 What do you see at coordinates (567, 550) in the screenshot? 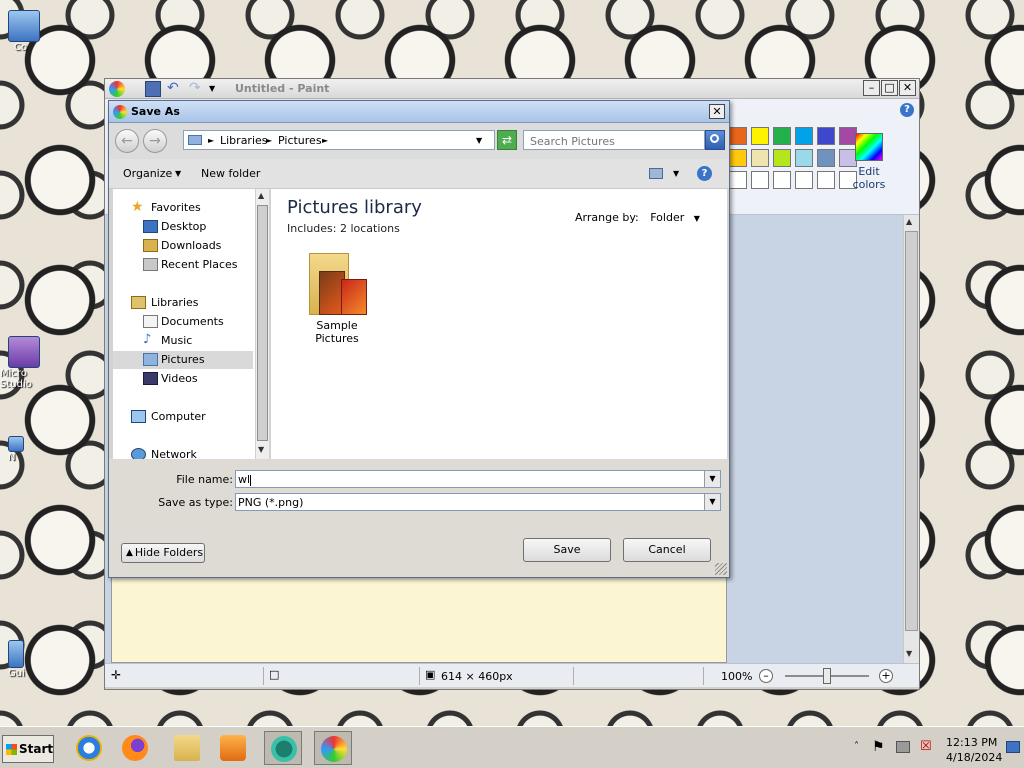
I see `save-button: Save` at bounding box center [567, 550].